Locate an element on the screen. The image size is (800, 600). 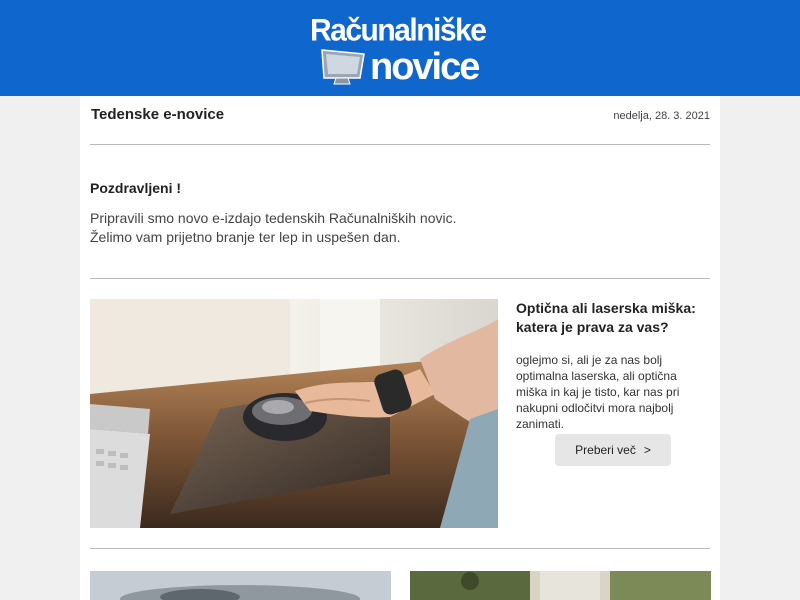
greeting-heading: Pozdravljeni ! is located at coordinates (136, 188).